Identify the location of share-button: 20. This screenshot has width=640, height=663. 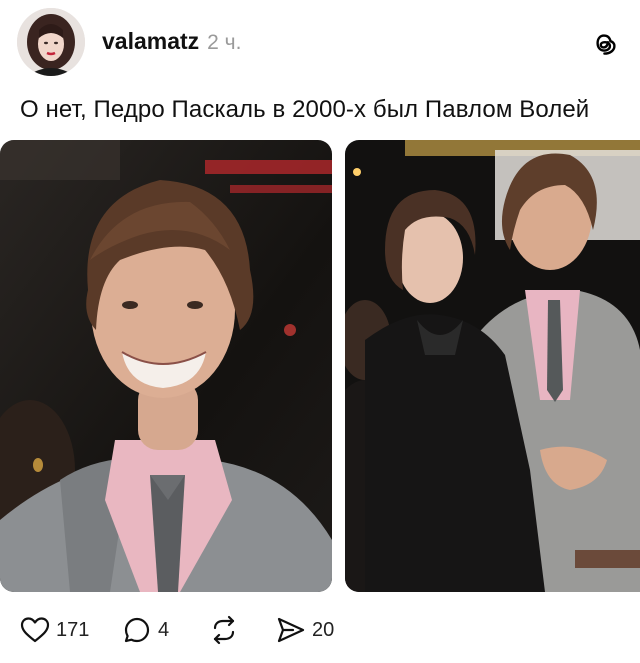
(305, 630).